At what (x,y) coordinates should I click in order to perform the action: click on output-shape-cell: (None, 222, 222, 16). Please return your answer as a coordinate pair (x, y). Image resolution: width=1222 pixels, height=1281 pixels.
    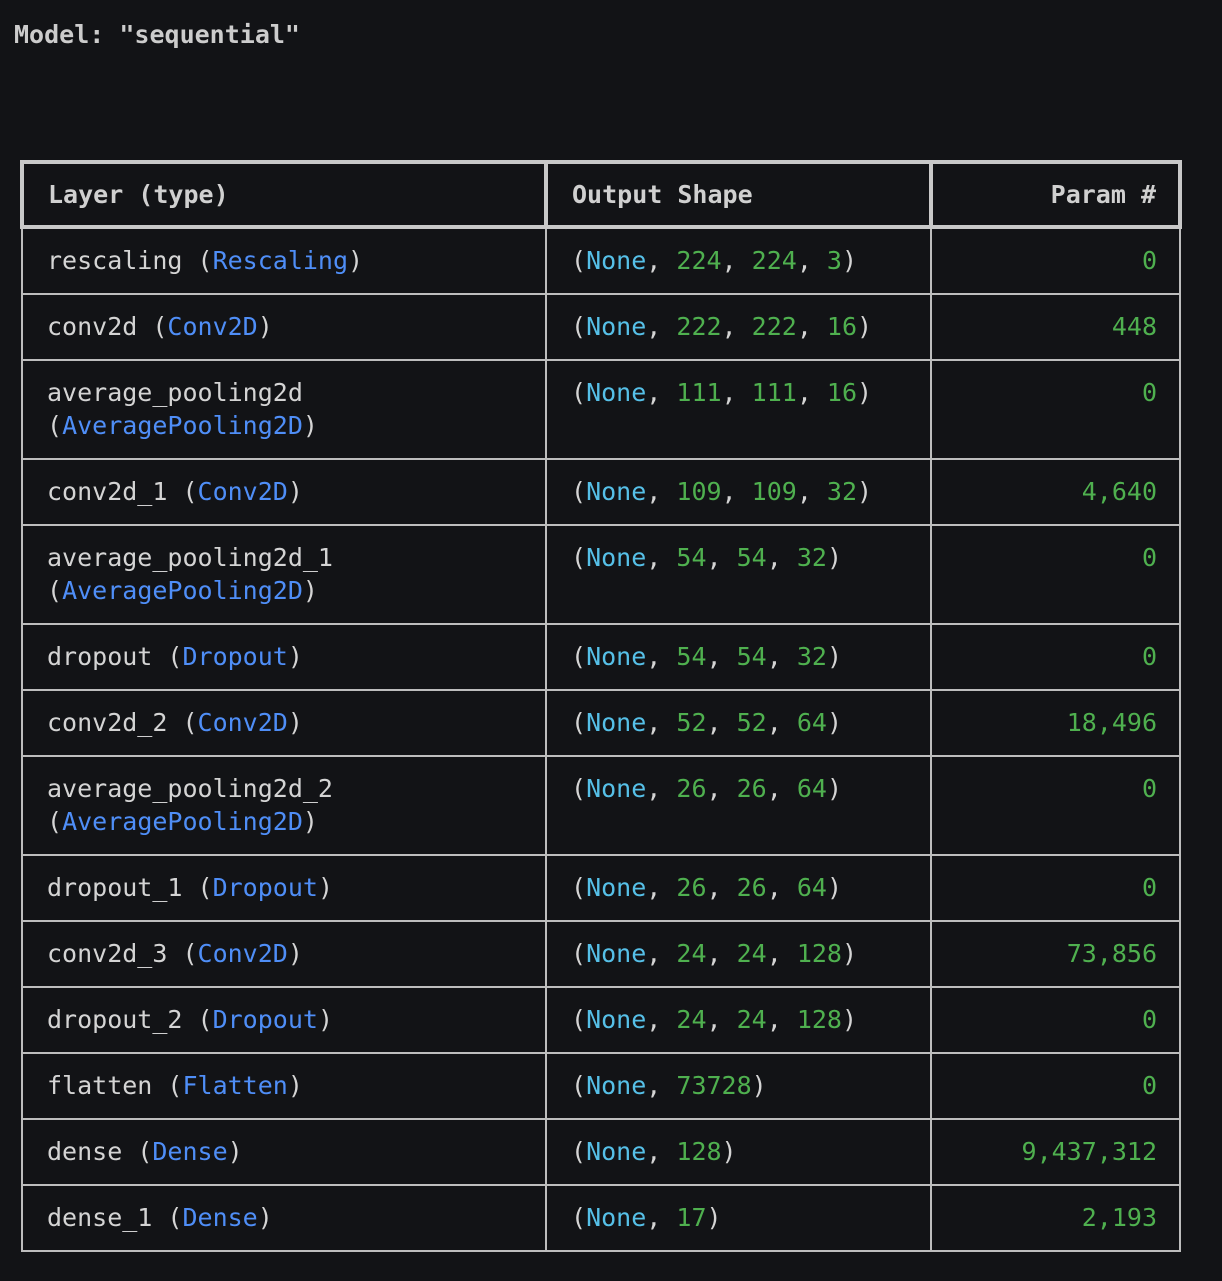
    Looking at the image, I should click on (738, 327).